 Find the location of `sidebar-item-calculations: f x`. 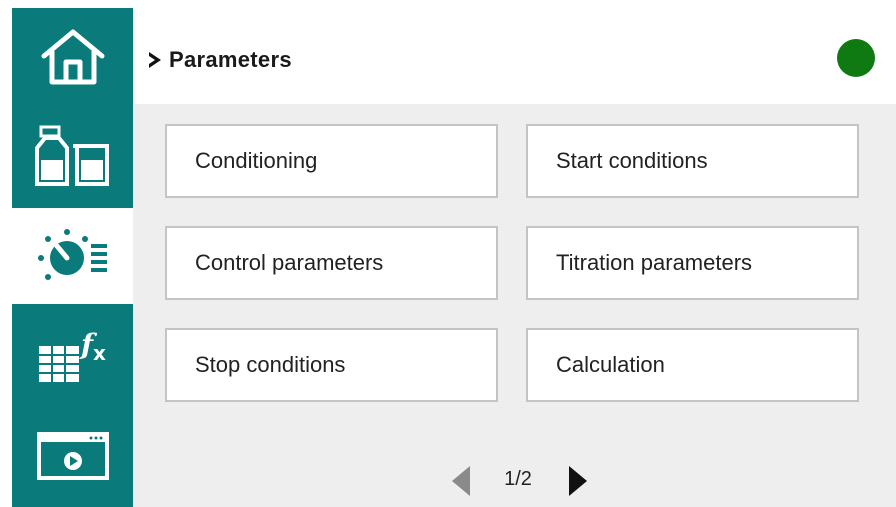

sidebar-item-calculations: f x is located at coordinates (72, 356).